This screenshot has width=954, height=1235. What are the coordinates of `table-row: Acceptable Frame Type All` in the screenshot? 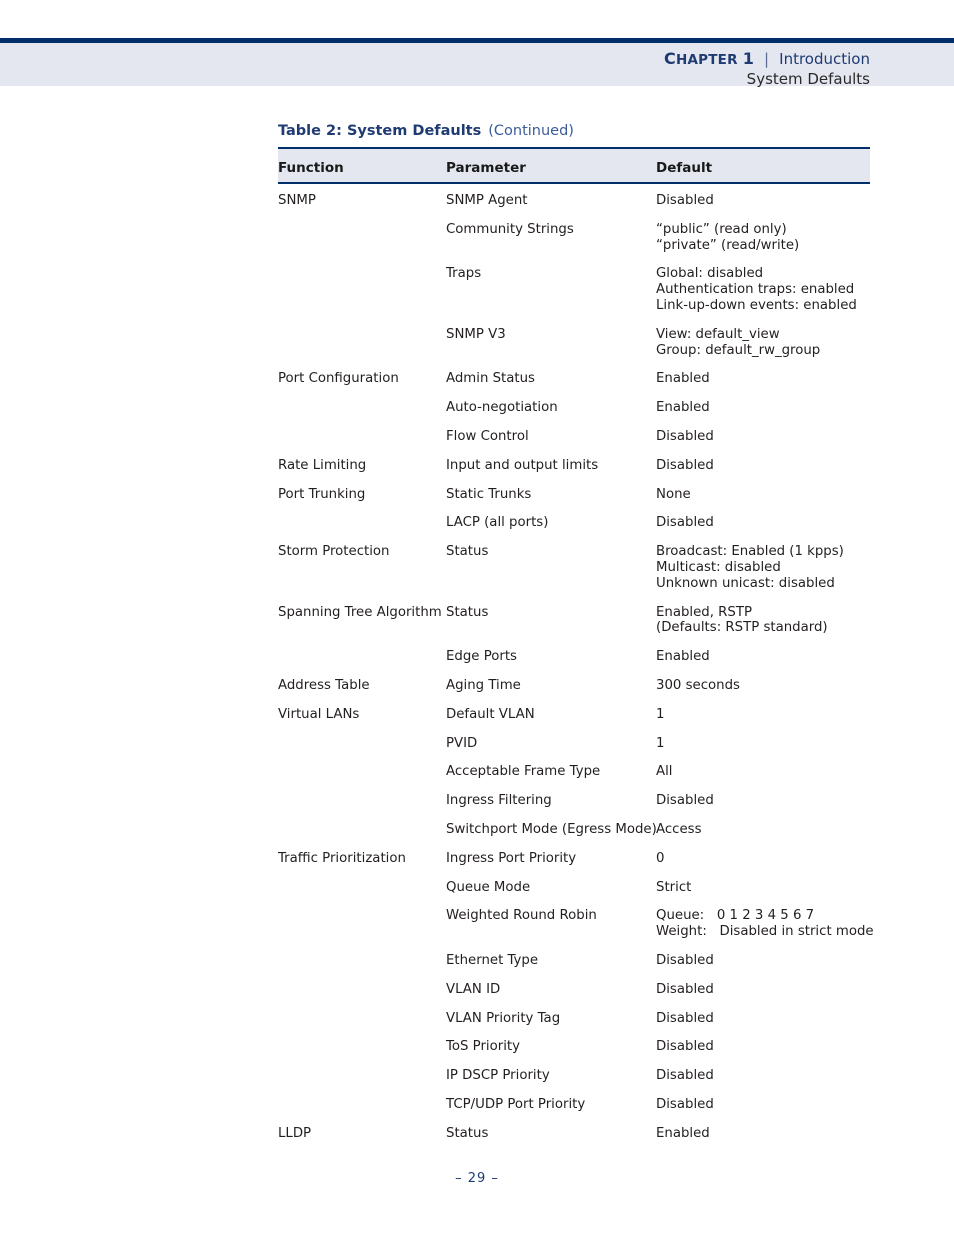 It's located at (574, 772).